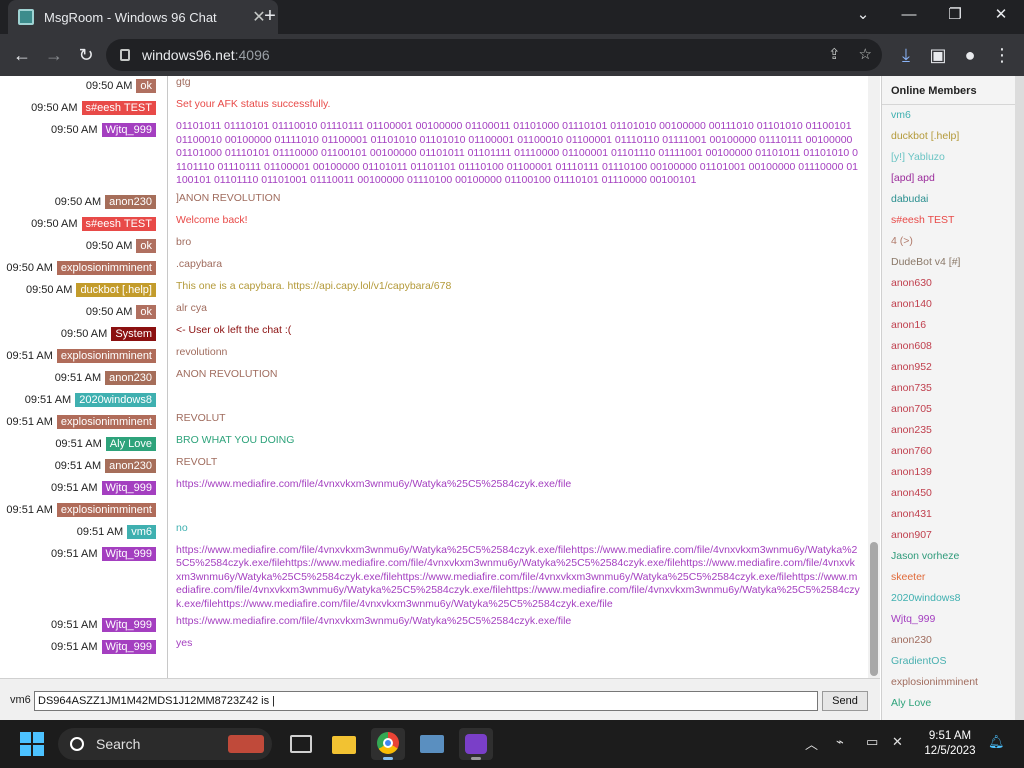  What do you see at coordinates (872, 742) in the screenshot?
I see `display-icon: ▭` at bounding box center [872, 742].